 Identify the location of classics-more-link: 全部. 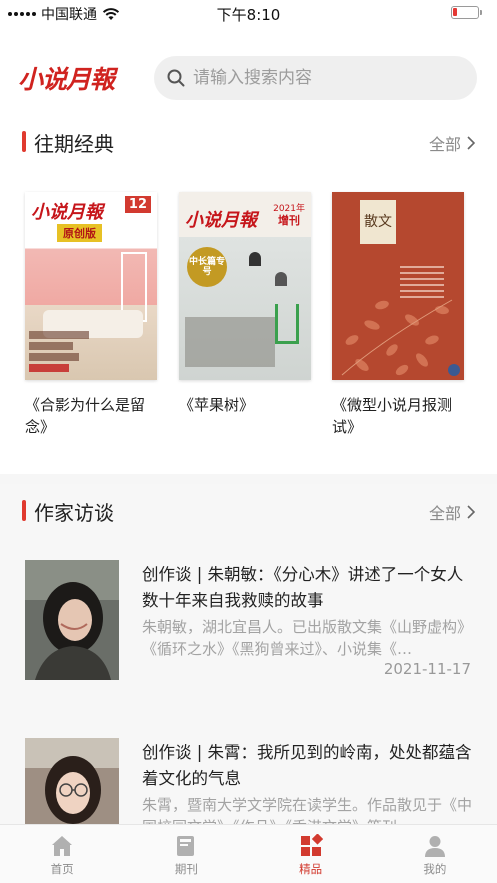
(452, 143).